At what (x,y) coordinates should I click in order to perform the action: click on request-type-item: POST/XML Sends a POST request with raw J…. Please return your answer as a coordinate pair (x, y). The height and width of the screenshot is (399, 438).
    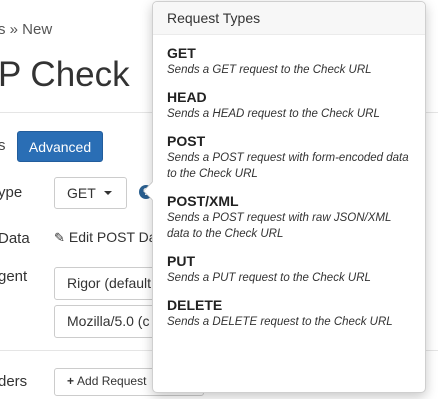
    Looking at the image, I should click on (289, 217).